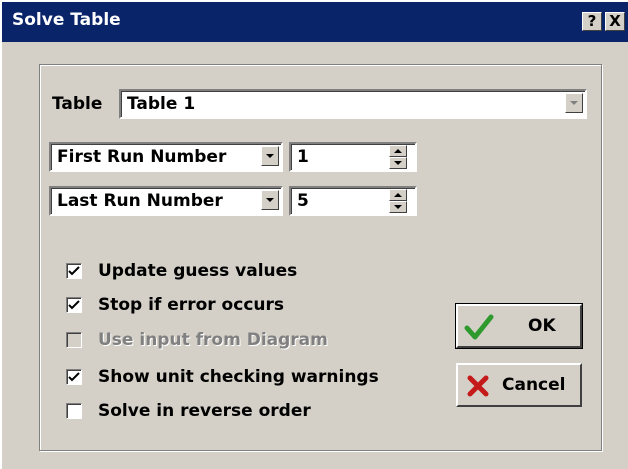 The width and height of the screenshot is (628, 469). What do you see at coordinates (303, 201) in the screenshot?
I see `last-run-number-value: 5` at bounding box center [303, 201].